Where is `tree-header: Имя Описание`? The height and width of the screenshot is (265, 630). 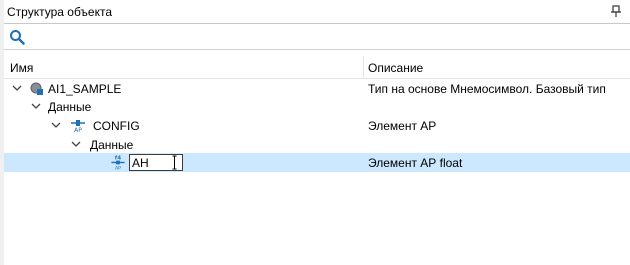
tree-header: Имя Описание is located at coordinates (317, 67).